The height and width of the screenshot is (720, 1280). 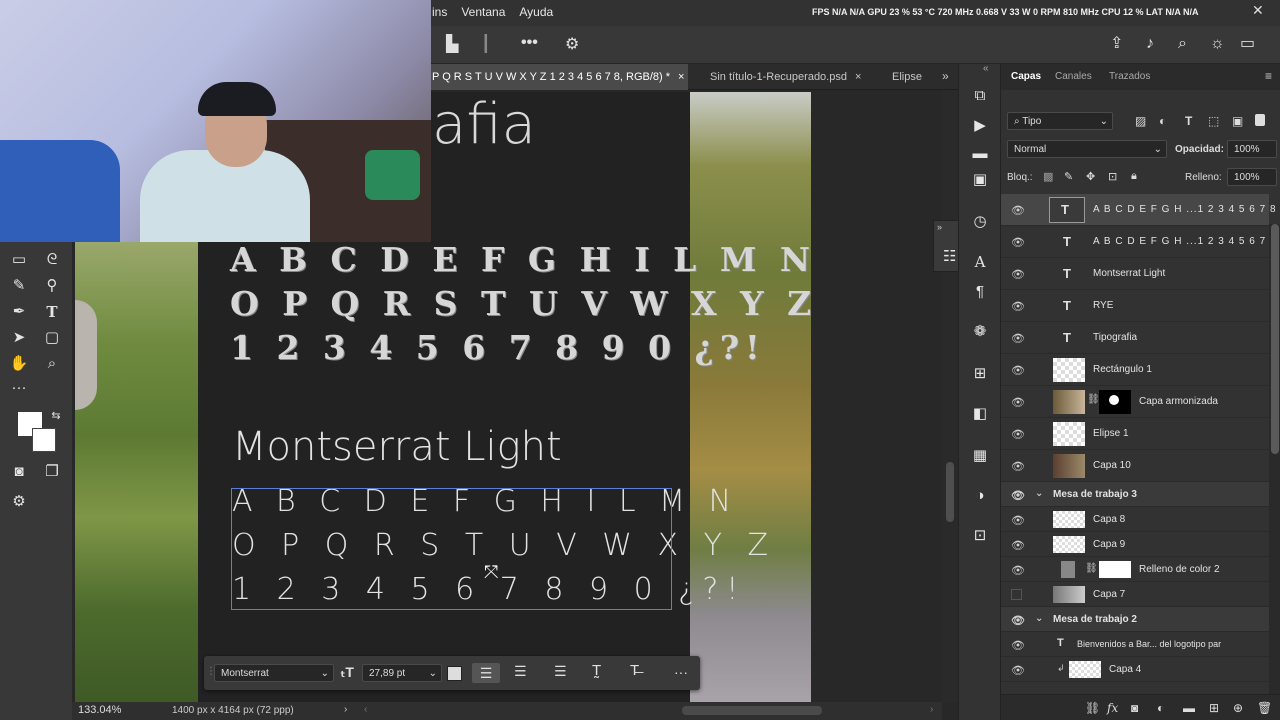 I want to click on layer-row: 👁︎ Capa 9, so click(x=1135, y=544).